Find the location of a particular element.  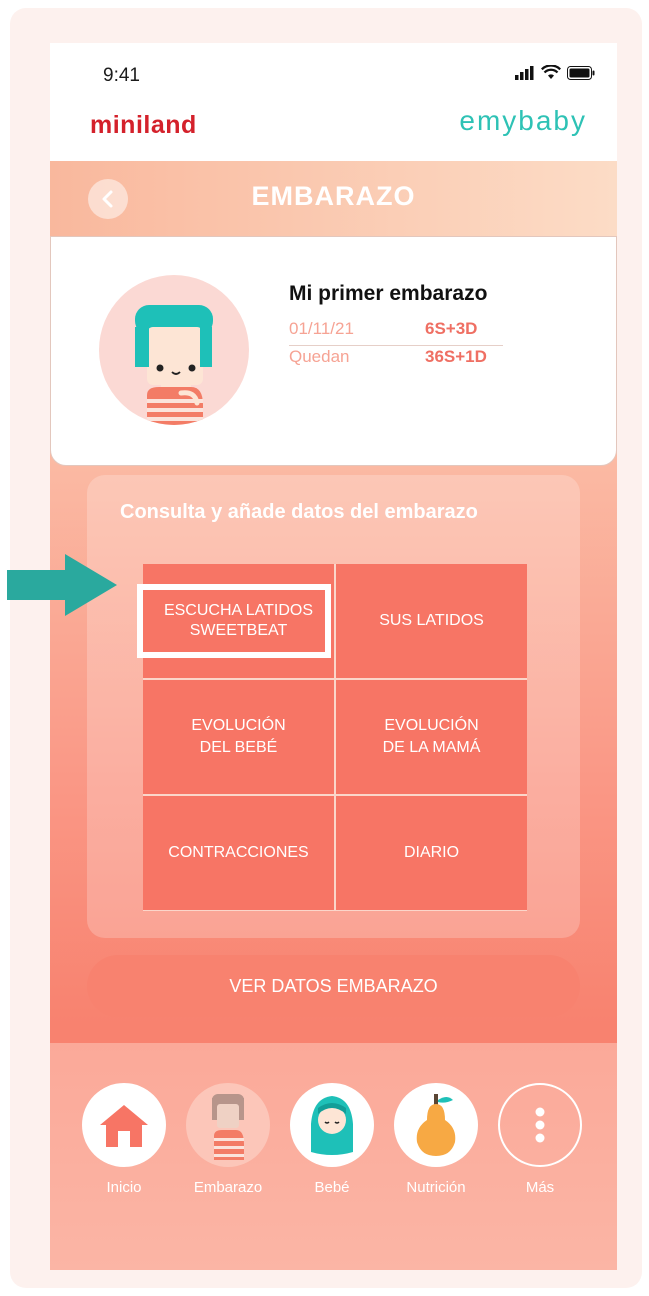

page-title: EMBARAZO is located at coordinates (333, 196).